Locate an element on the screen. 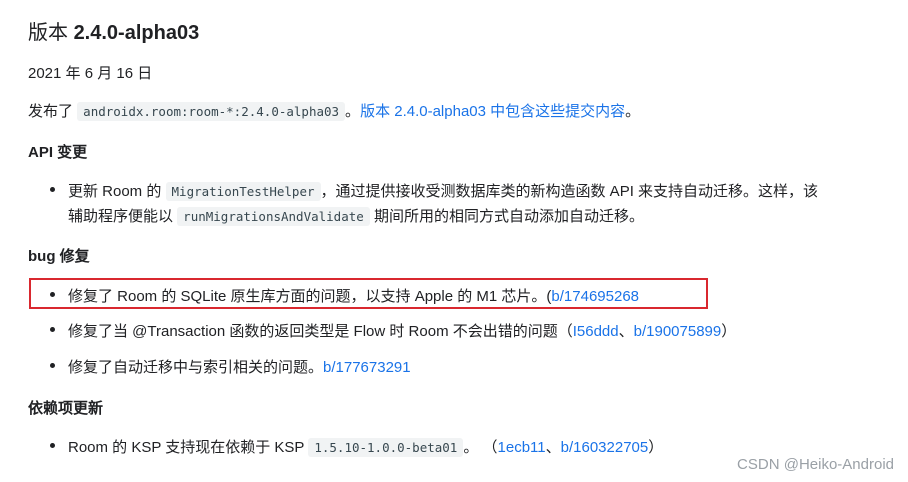 Image resolution: width=908 pixels, height=482 pixels. bug-item-3: 修复了自动迁移中与索引相关的问题。b/177673291 is located at coordinates (239, 366).